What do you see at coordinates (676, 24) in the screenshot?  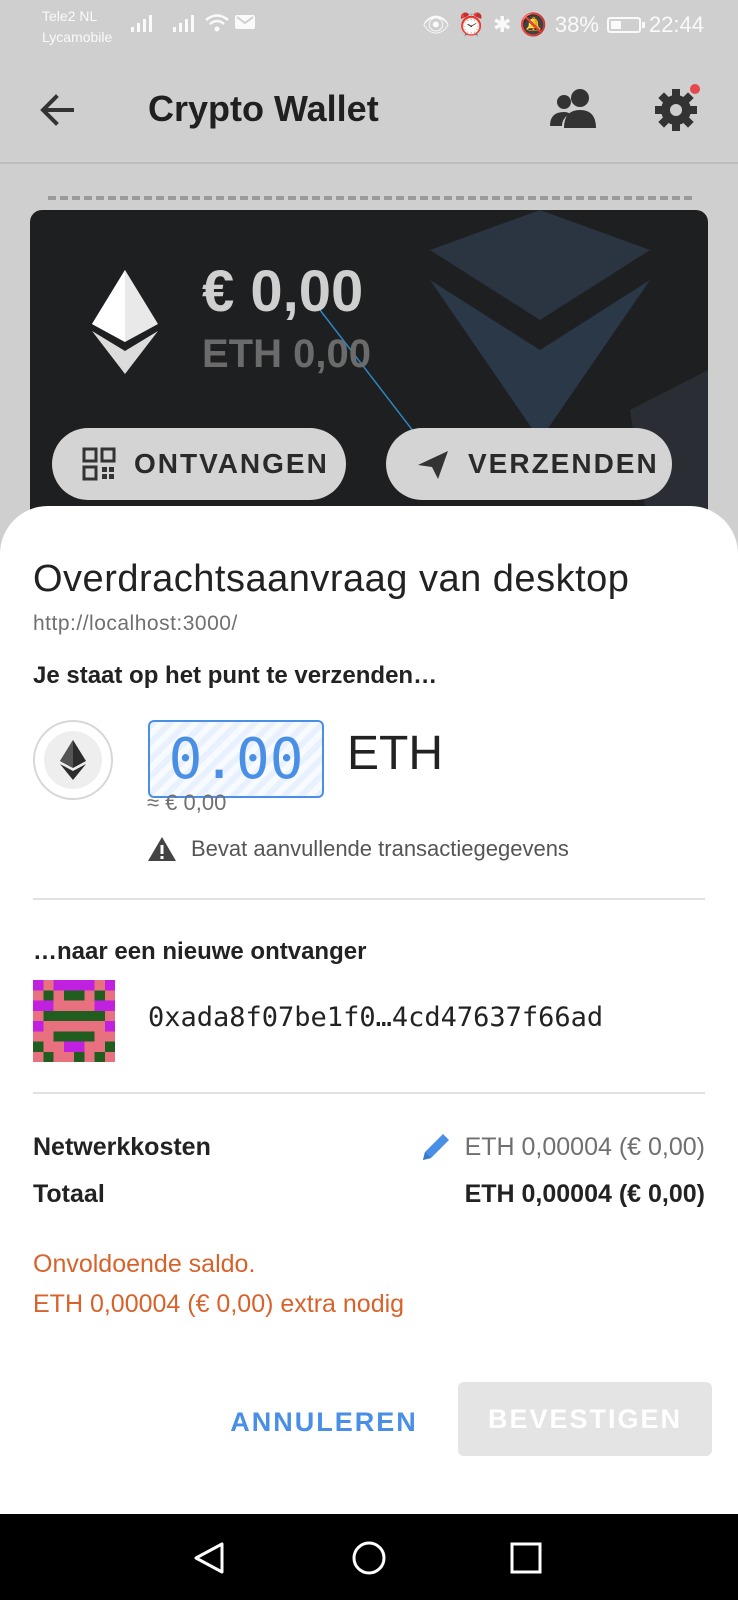 I see `clock: 22:44` at bounding box center [676, 24].